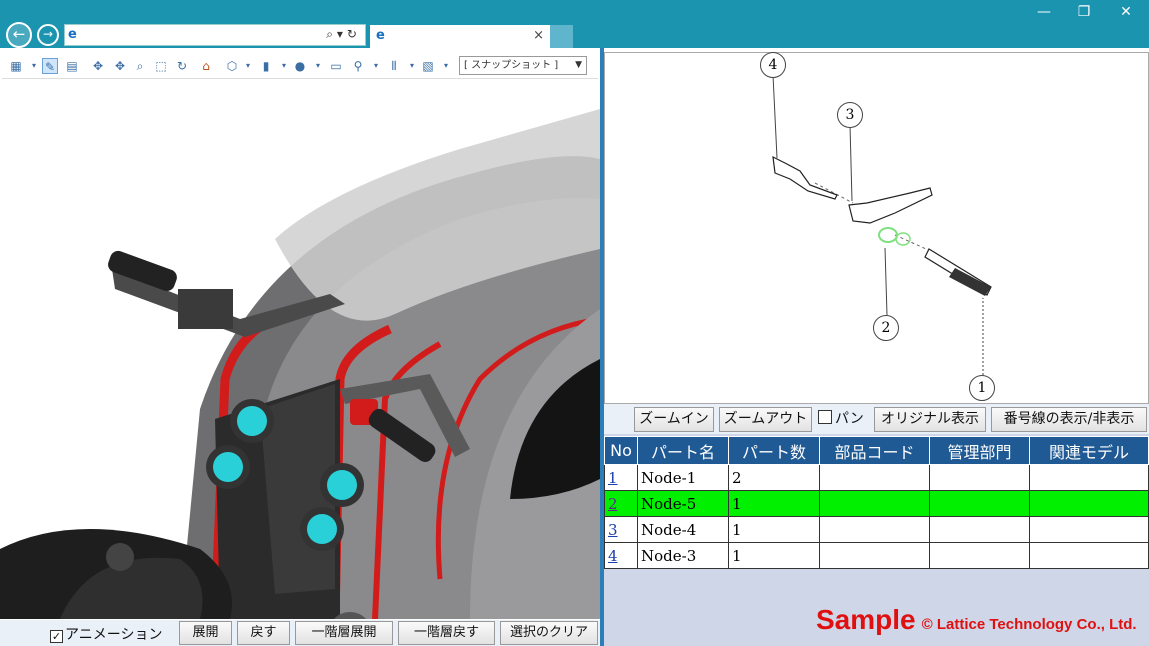 The width and height of the screenshot is (1149, 646). Describe the element at coordinates (1089, 450) in the screenshot. I see `column-header-related-model: 関連モデル` at that location.